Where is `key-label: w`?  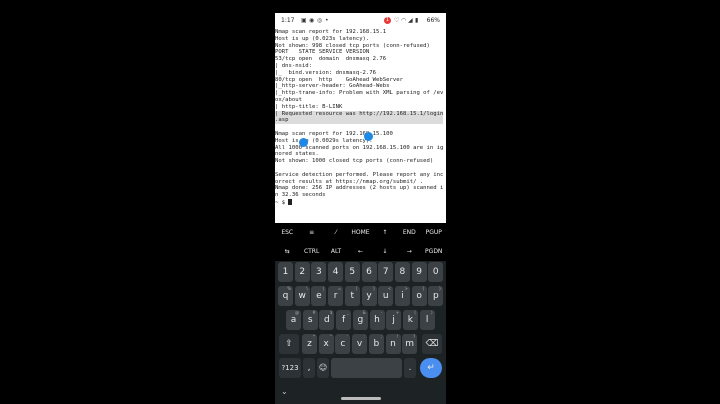
key-label: w is located at coordinates (302, 296).